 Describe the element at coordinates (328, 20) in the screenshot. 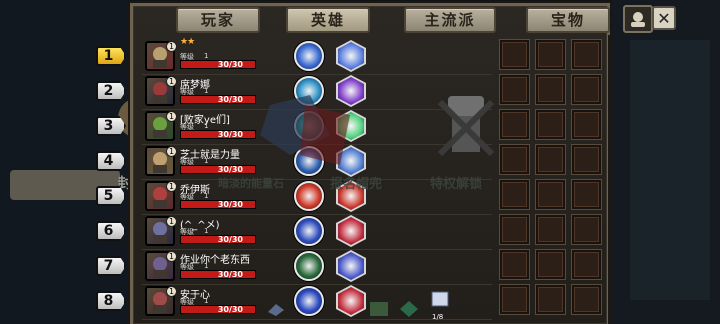

I see `tab-hero: 英雄` at that location.